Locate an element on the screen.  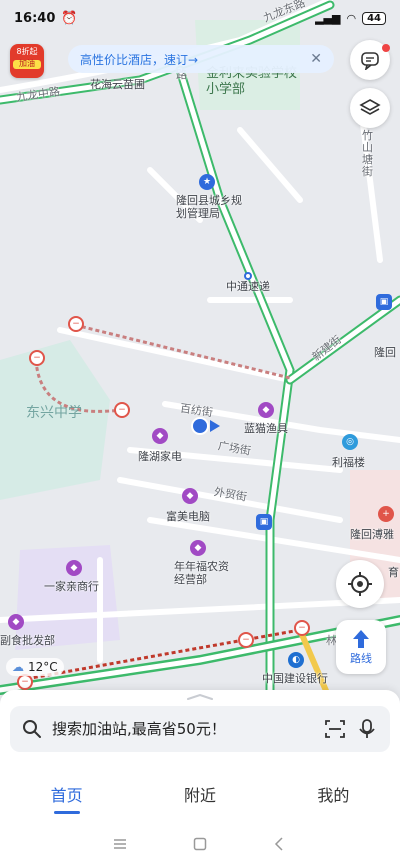
poi-longhu: 隆湖家电 is located at coordinates (160, 456).